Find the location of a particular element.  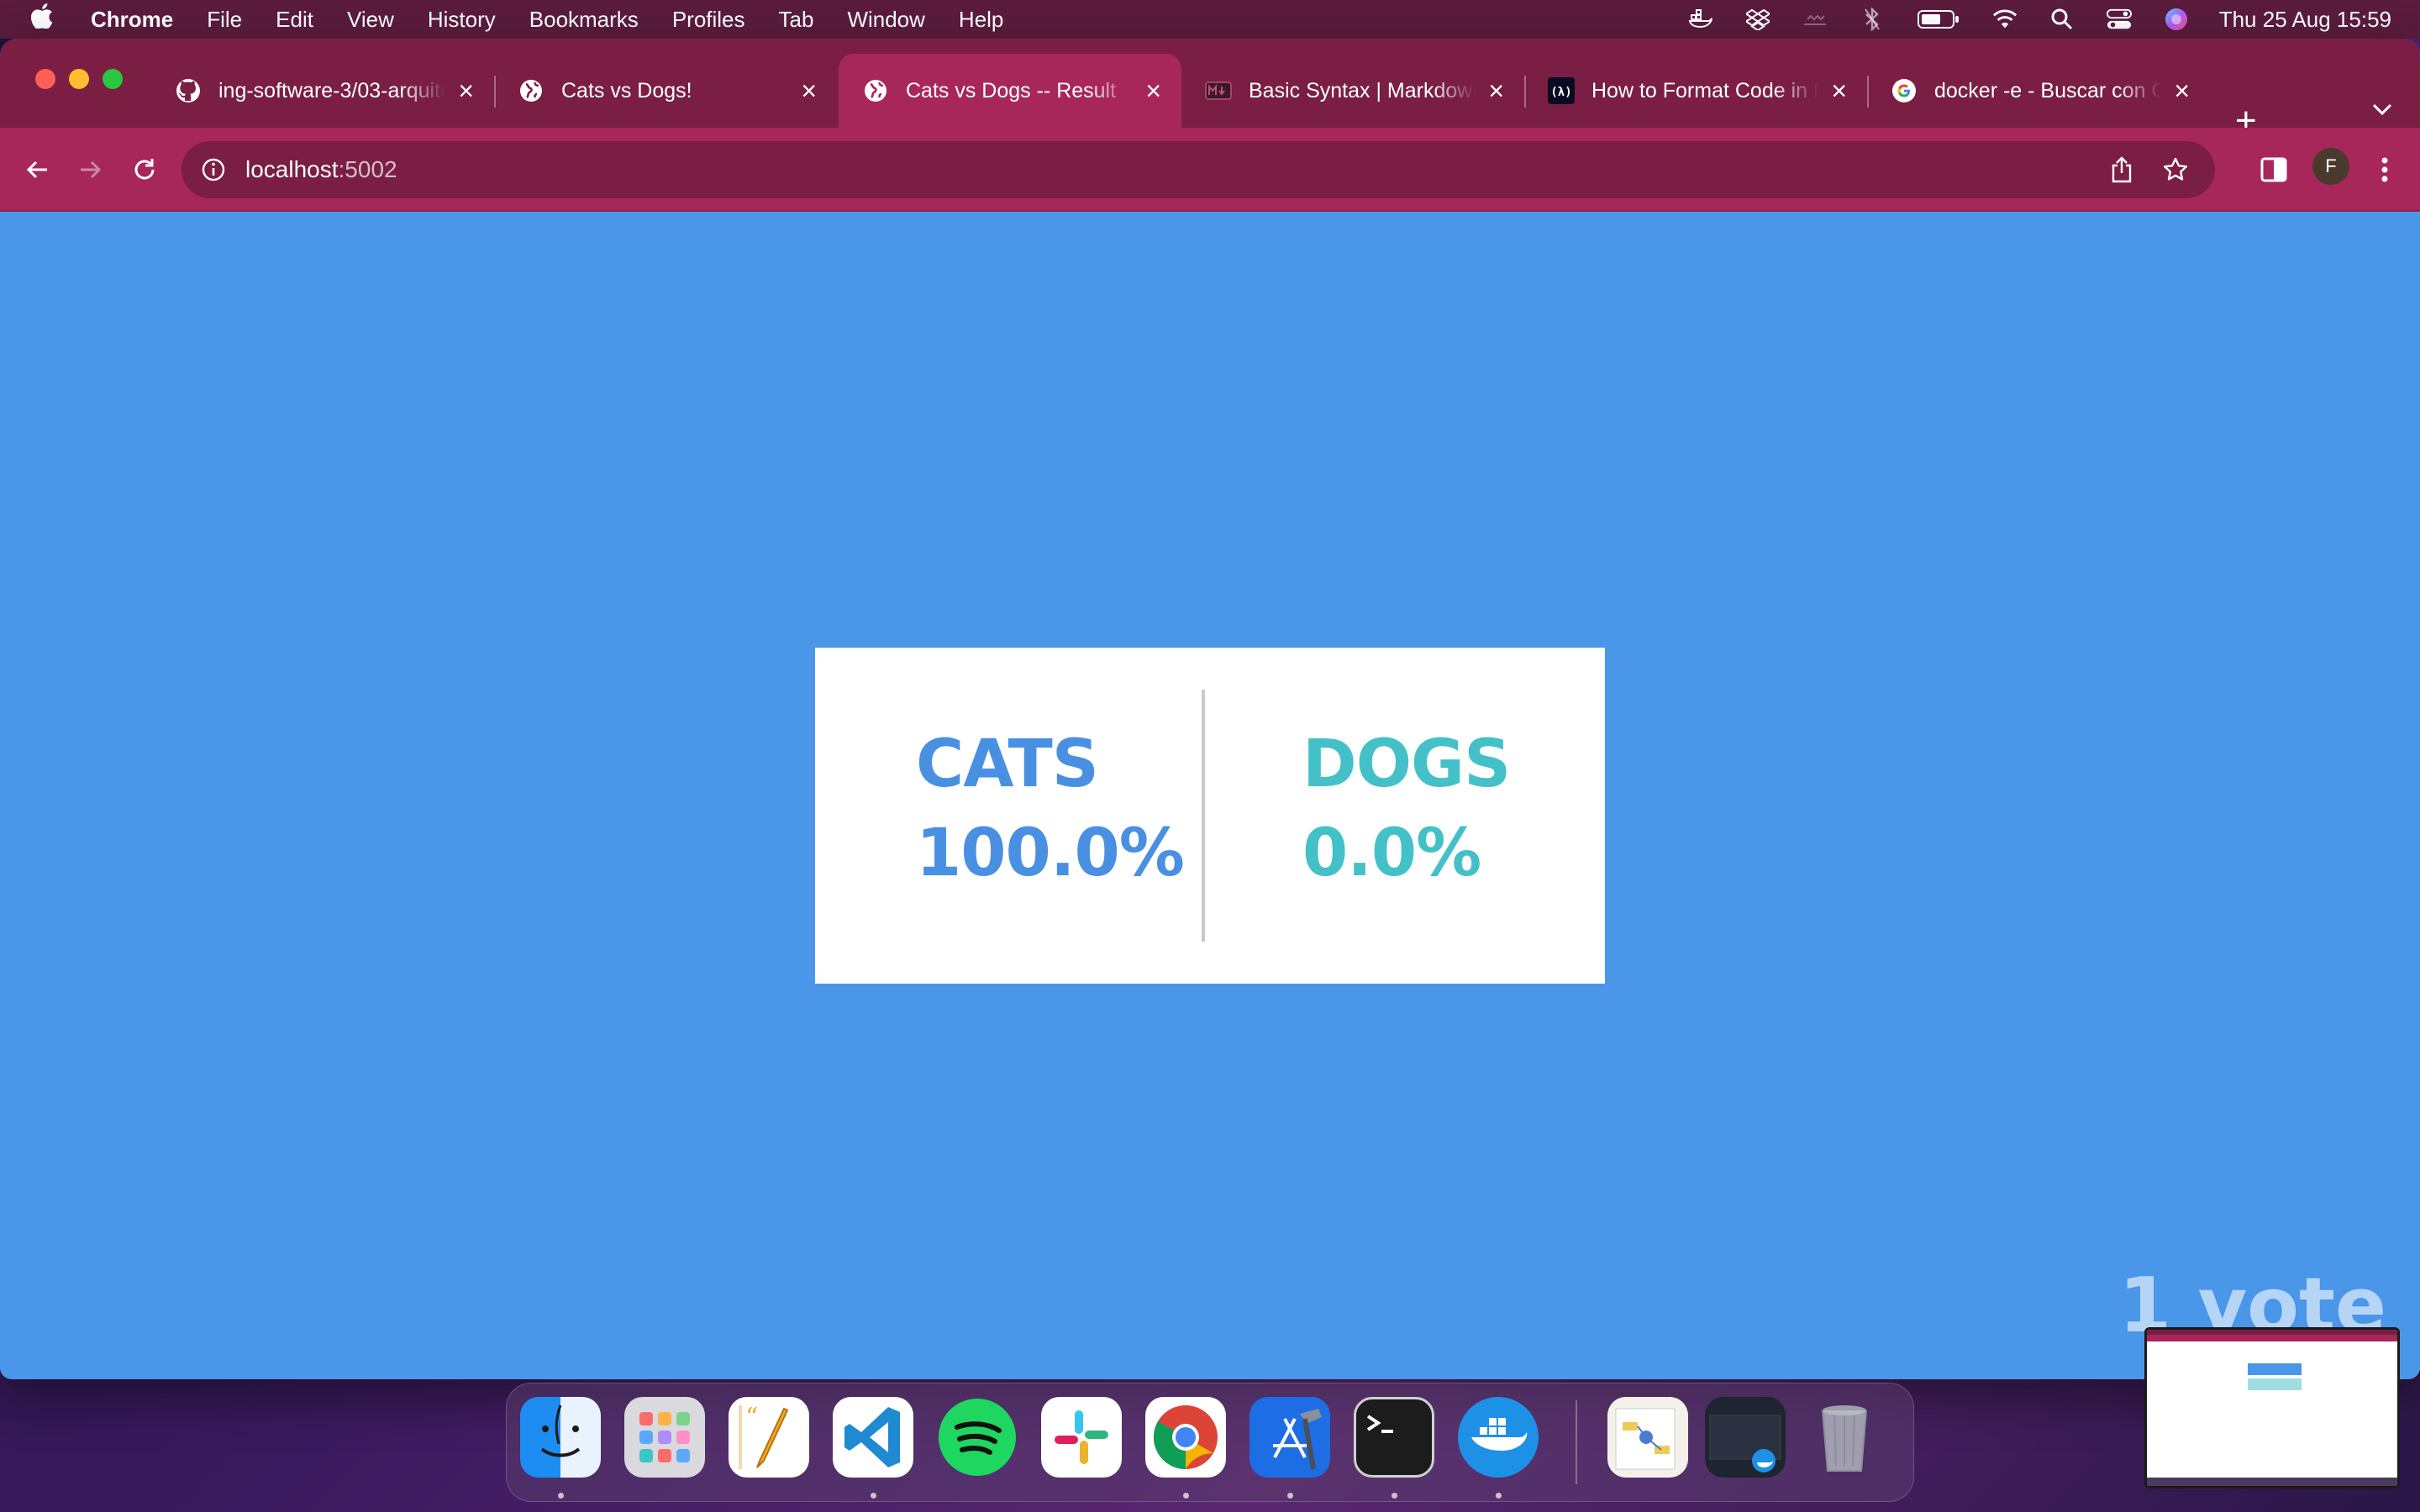

result-divider is located at coordinates (1203, 816).